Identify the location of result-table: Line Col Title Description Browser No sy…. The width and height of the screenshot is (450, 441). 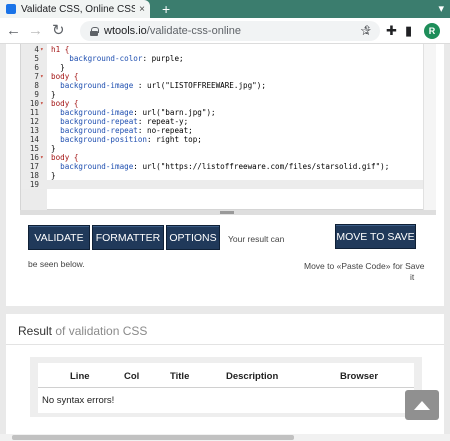
(226, 388).